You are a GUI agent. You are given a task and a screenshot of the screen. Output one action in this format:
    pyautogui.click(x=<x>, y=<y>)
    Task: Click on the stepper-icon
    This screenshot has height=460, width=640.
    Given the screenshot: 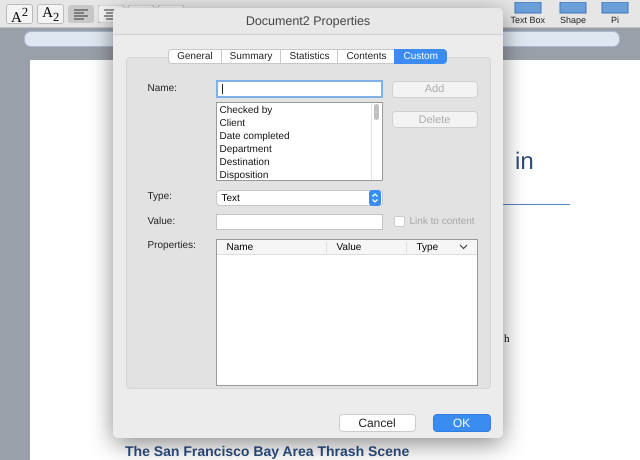 What is the action you would take?
    pyautogui.click(x=374, y=198)
    